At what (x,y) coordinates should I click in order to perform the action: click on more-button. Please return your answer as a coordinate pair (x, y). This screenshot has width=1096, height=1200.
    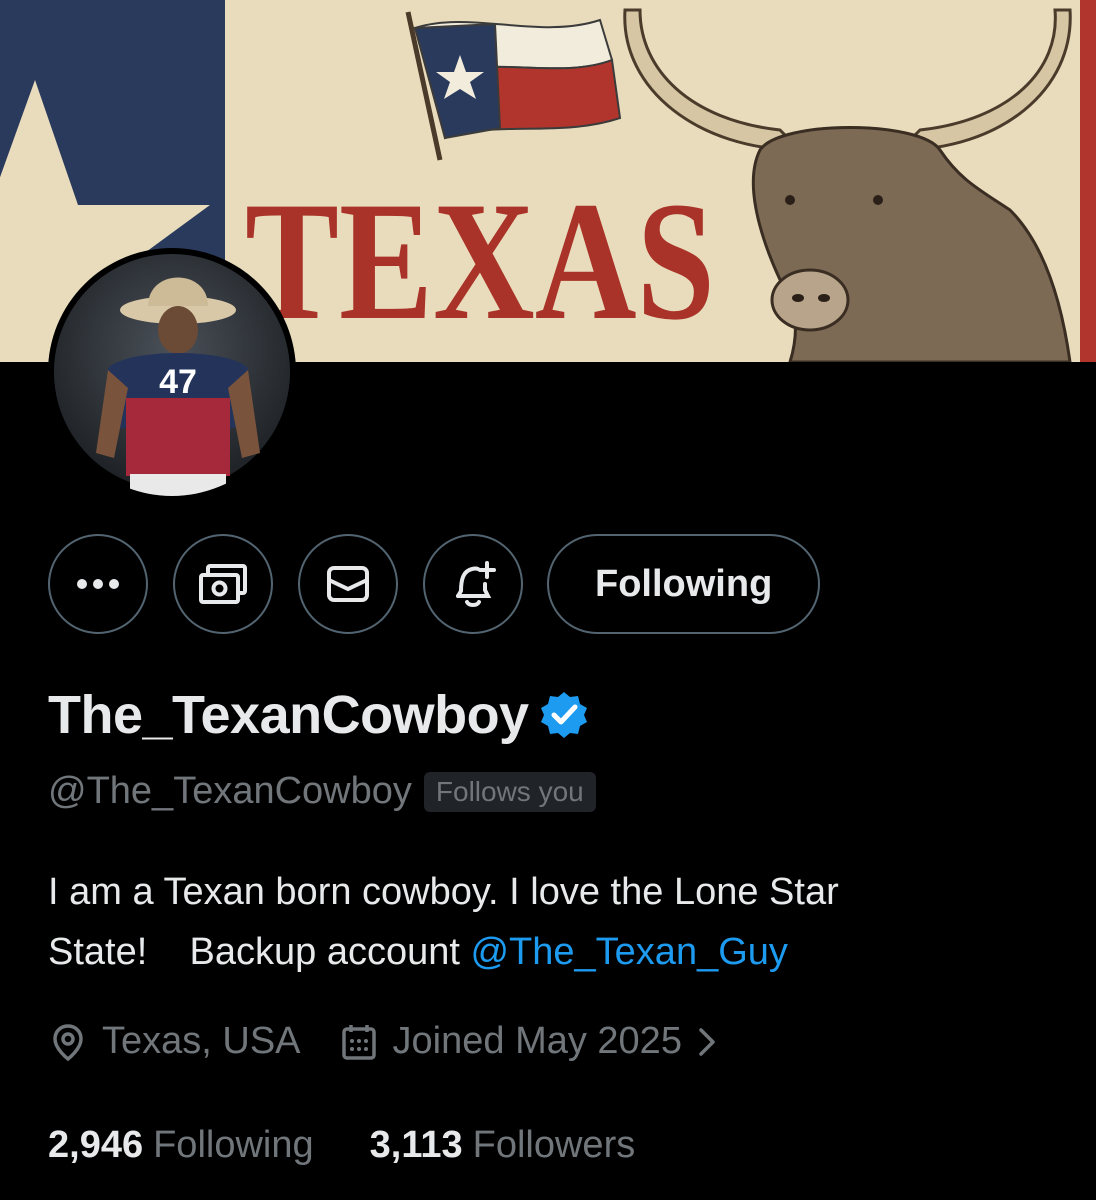
    Looking at the image, I should click on (98, 584).